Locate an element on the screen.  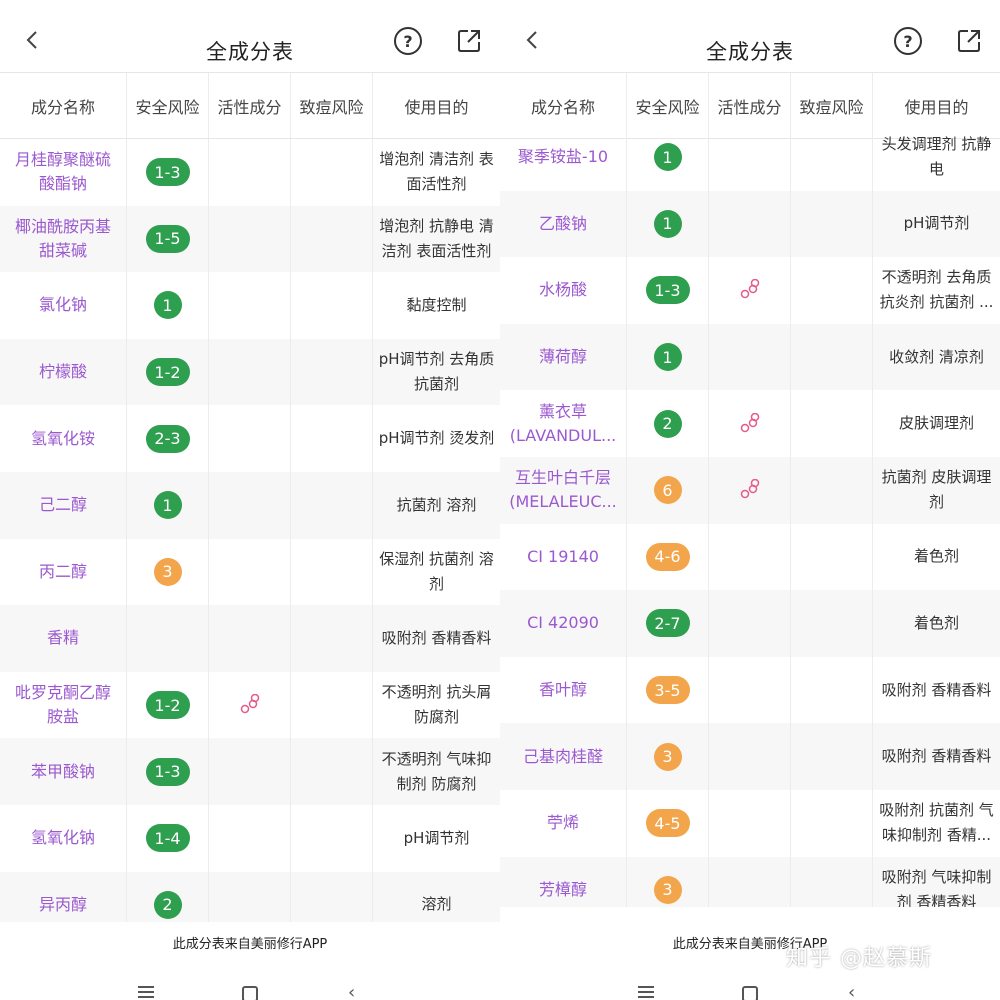
table-row: 互生叶白千层 (MELALEUC... 6 抗菌剂 皮肤调理剂 is located at coordinates (750, 490).